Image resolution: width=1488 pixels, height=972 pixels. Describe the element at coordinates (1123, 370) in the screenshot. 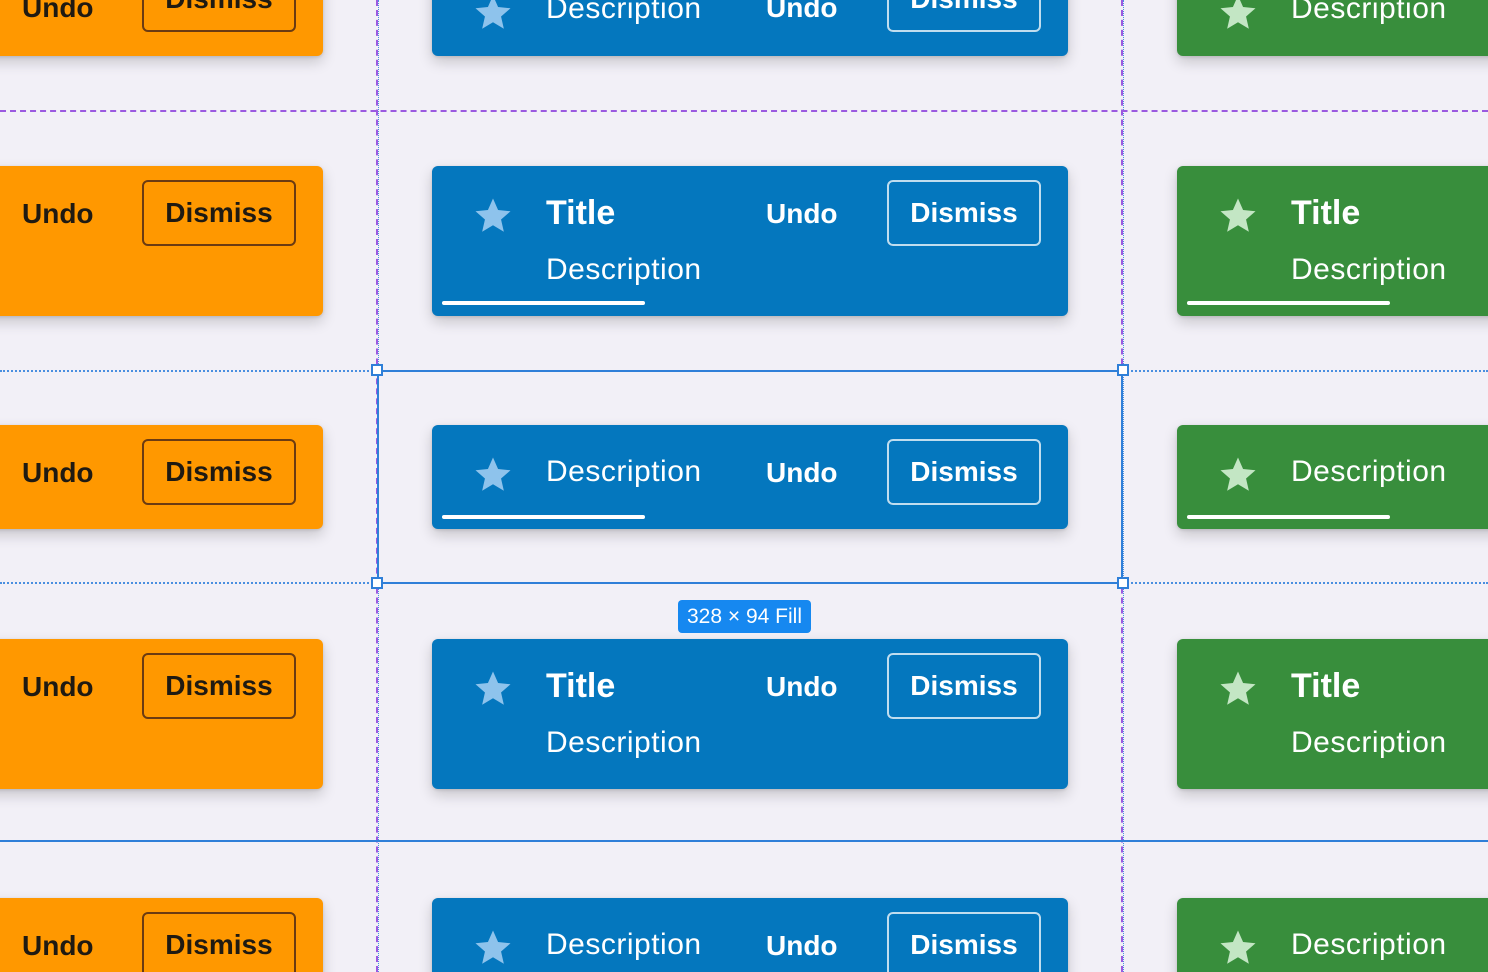

I see `resize-handle-top-right` at that location.